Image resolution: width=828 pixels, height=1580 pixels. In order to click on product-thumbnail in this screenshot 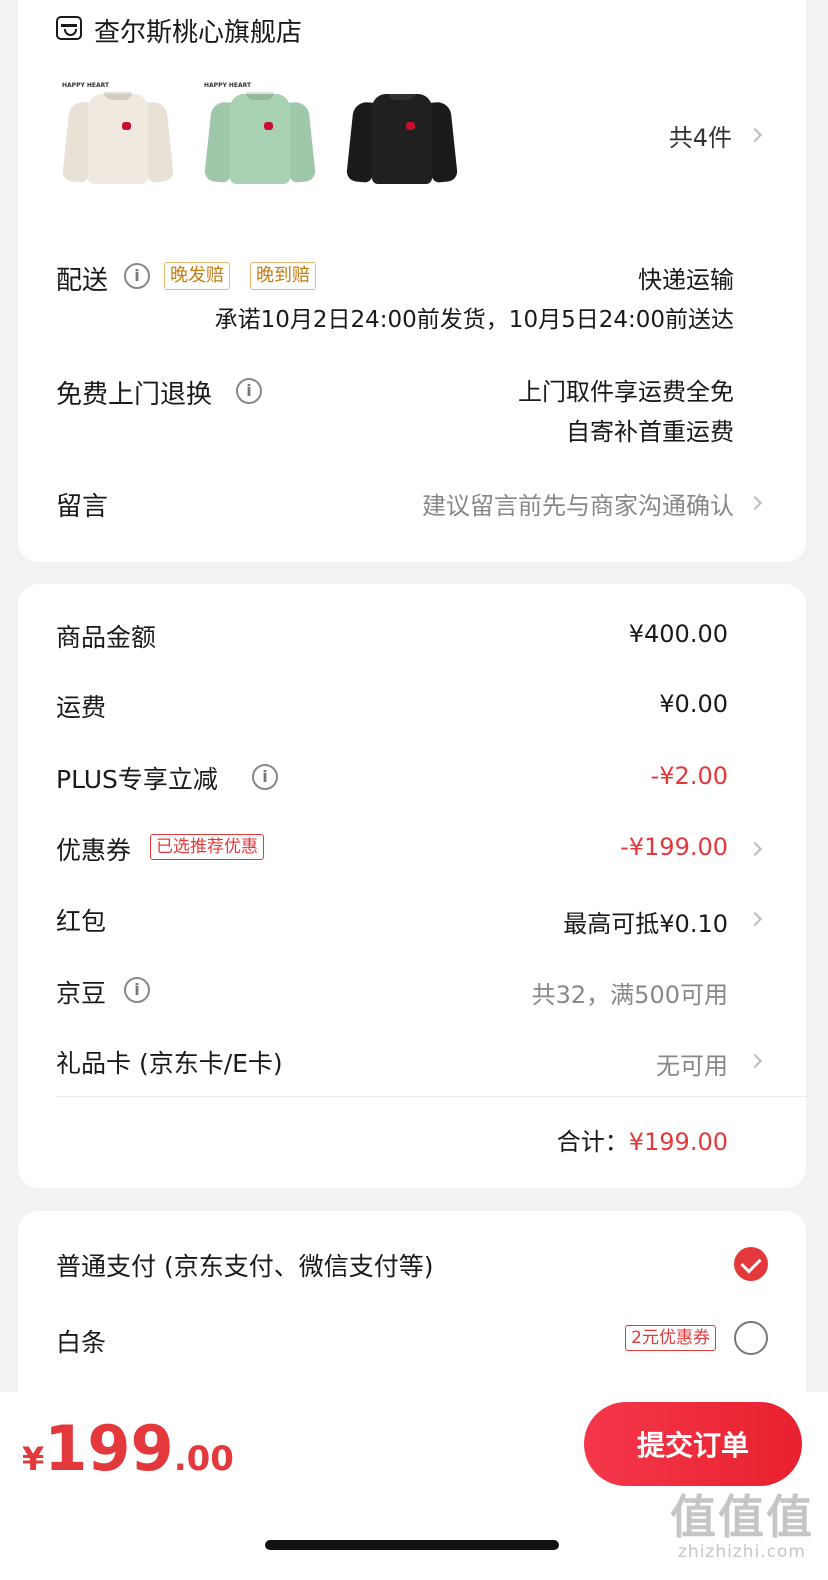, I will do `click(402, 132)`.